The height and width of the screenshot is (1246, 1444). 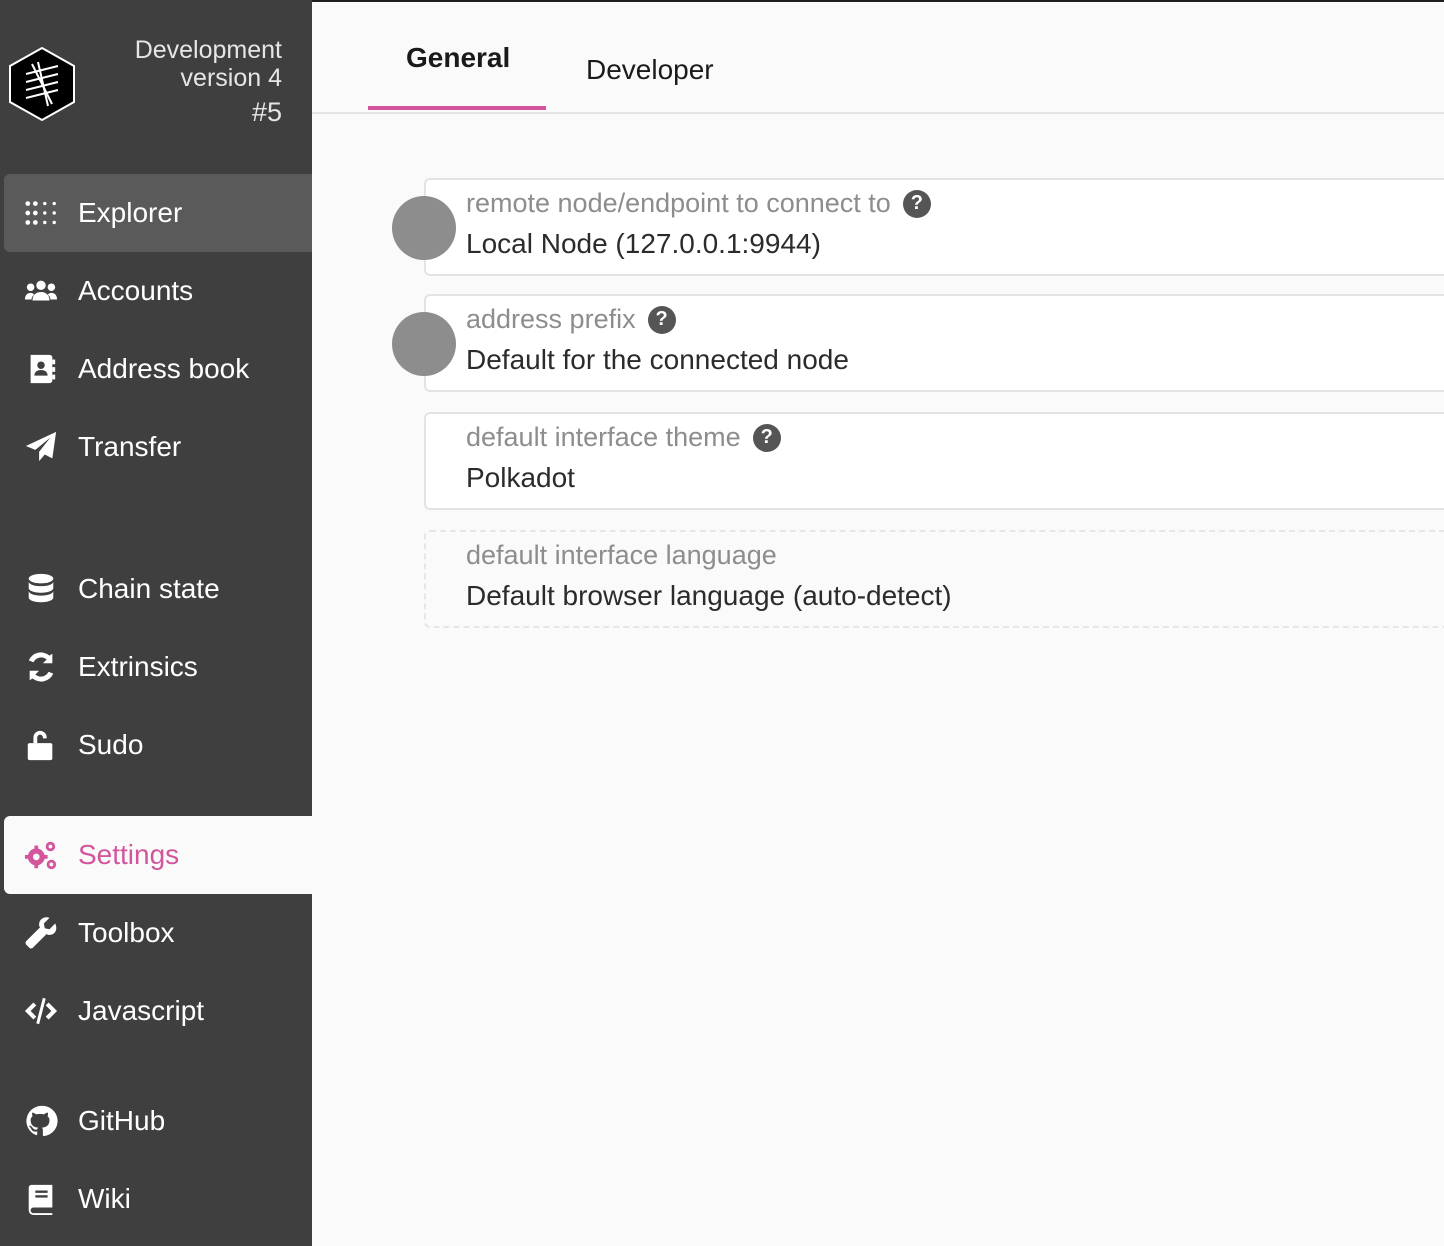 I want to click on active-tab-indicator, so click(x=457, y=108).